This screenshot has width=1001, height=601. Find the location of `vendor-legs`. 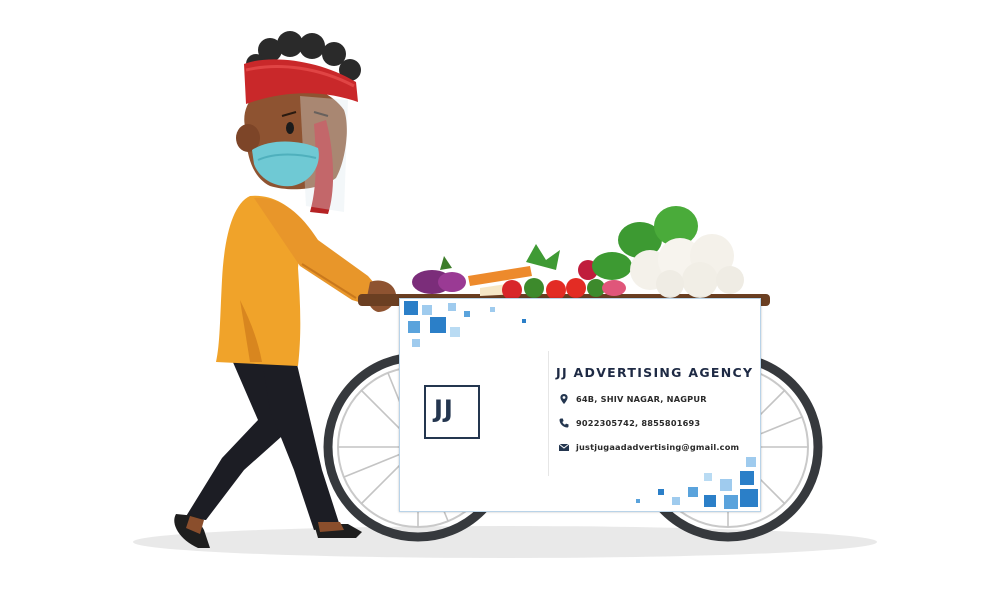

vendor-legs is located at coordinates (268, 454).